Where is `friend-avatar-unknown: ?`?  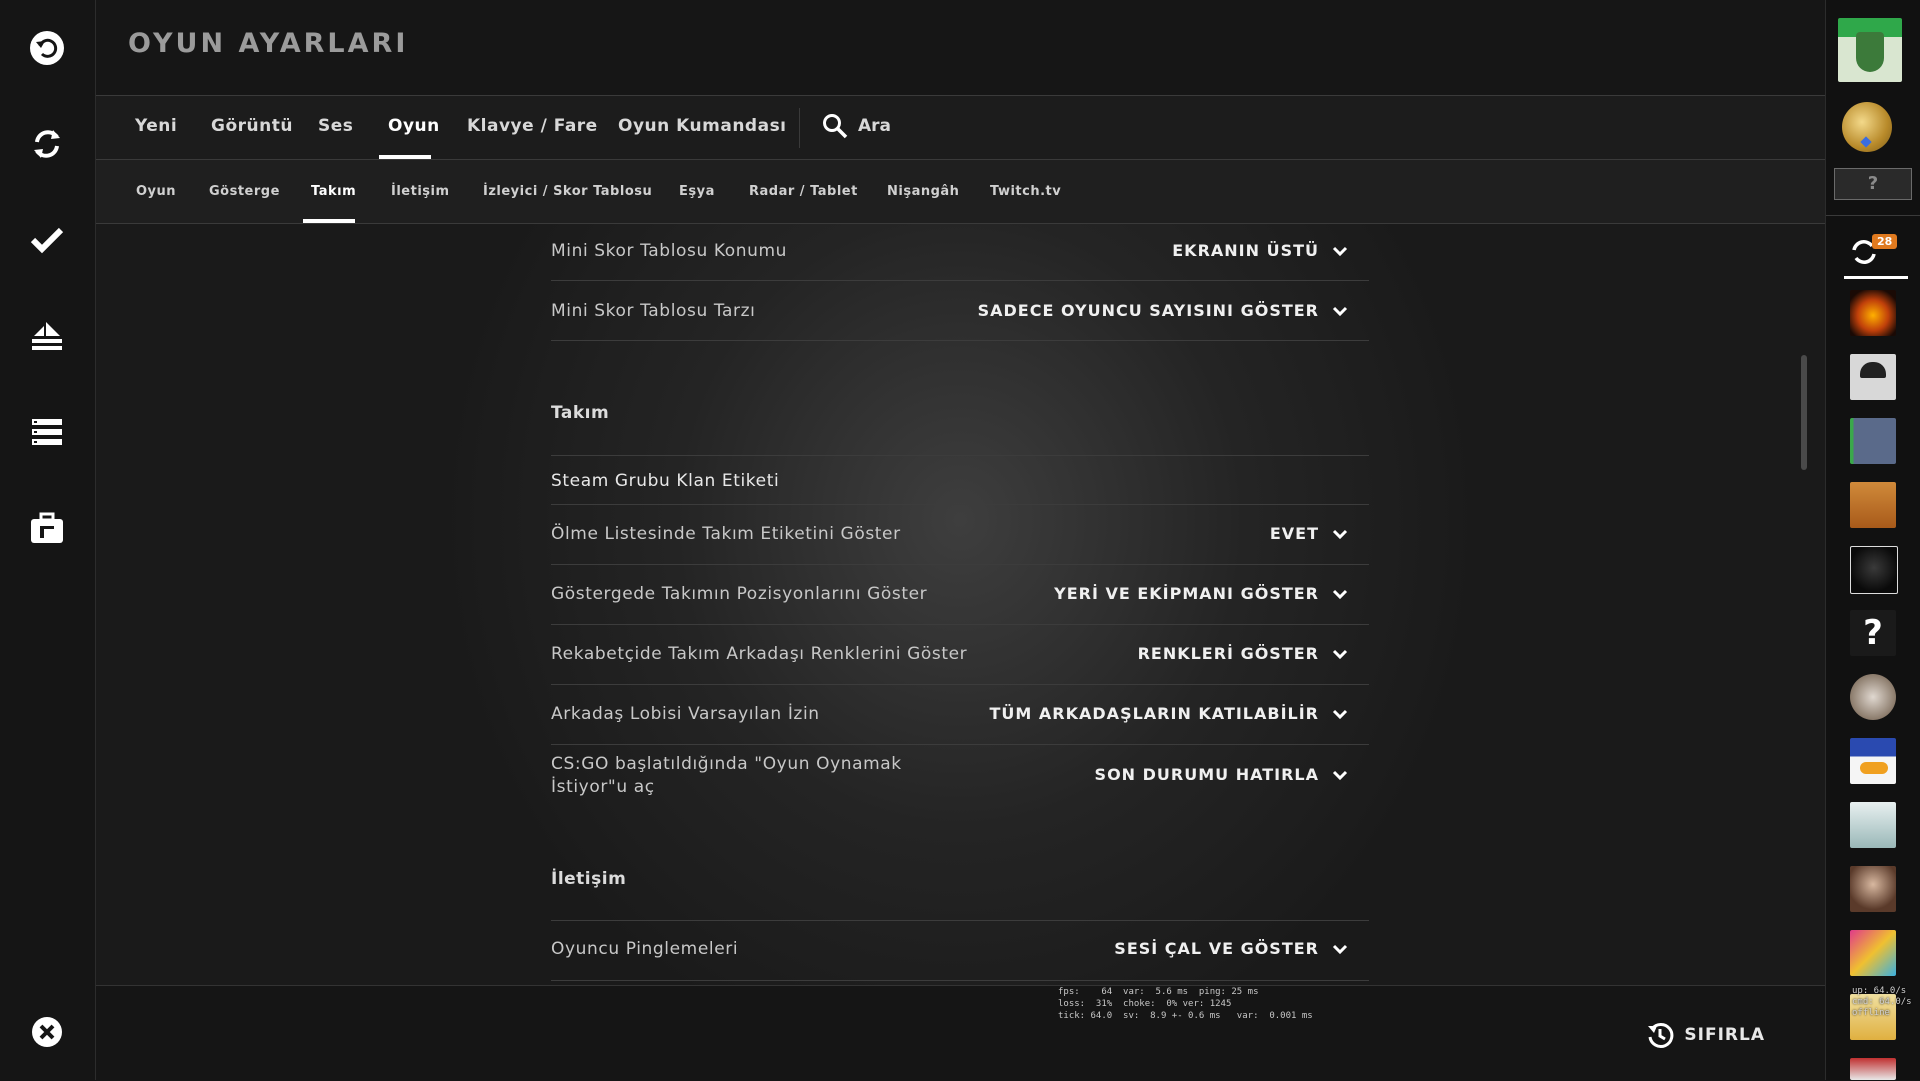 friend-avatar-unknown: ? is located at coordinates (1873, 633).